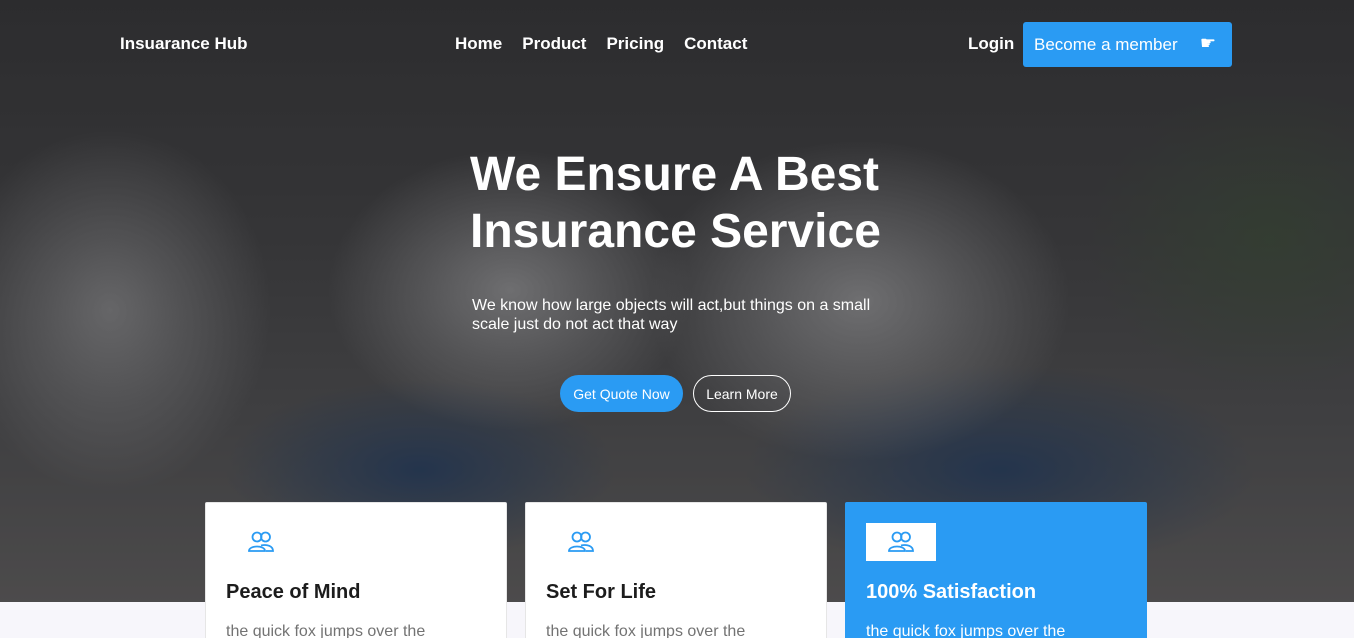  What do you see at coordinates (635, 44) in the screenshot?
I see `nav-pricing: Pricing` at bounding box center [635, 44].